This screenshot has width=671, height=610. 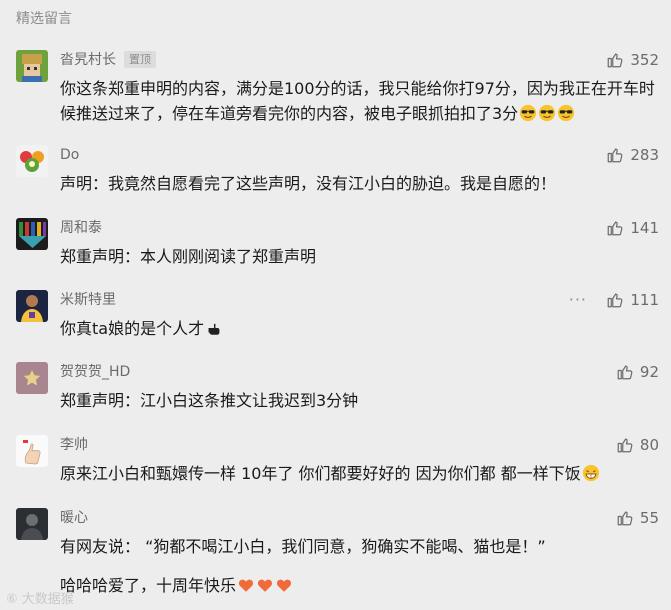 What do you see at coordinates (148, 585) in the screenshot?
I see `comment-body: 哈哈哈爱了，十周年快乐` at bounding box center [148, 585].